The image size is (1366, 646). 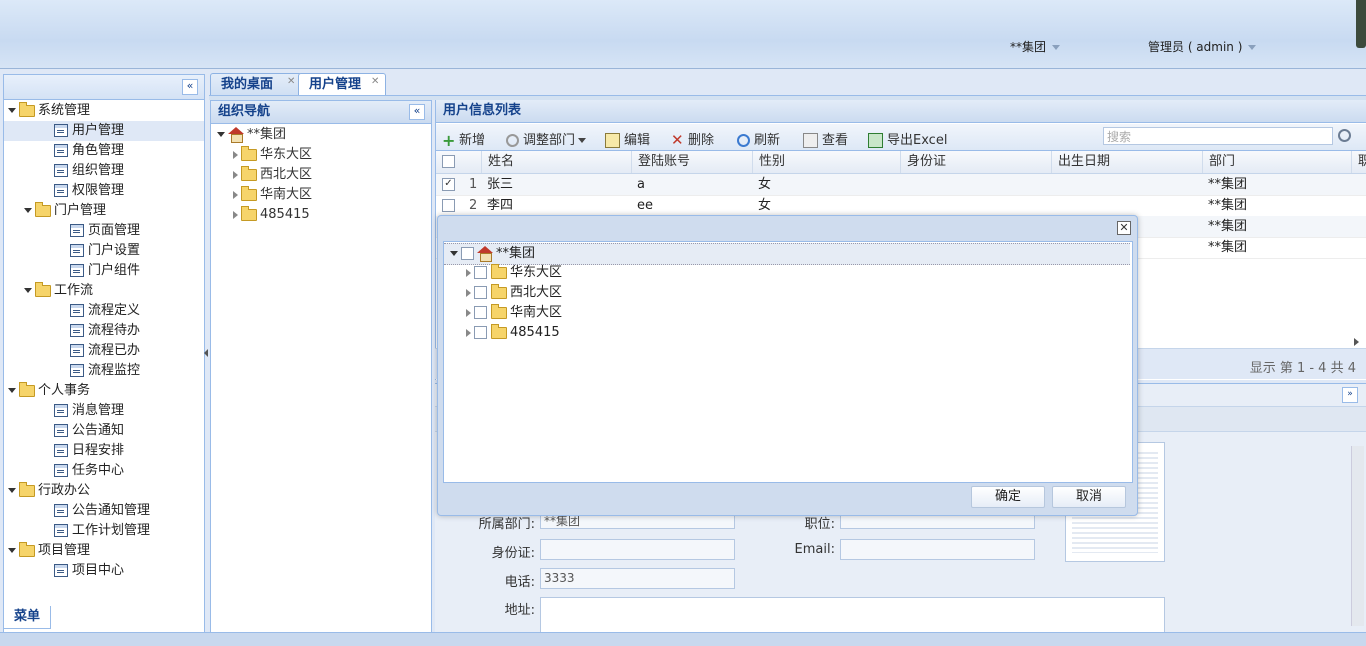 I want to click on org-tree-root: **集团, so click(x=251, y=135).